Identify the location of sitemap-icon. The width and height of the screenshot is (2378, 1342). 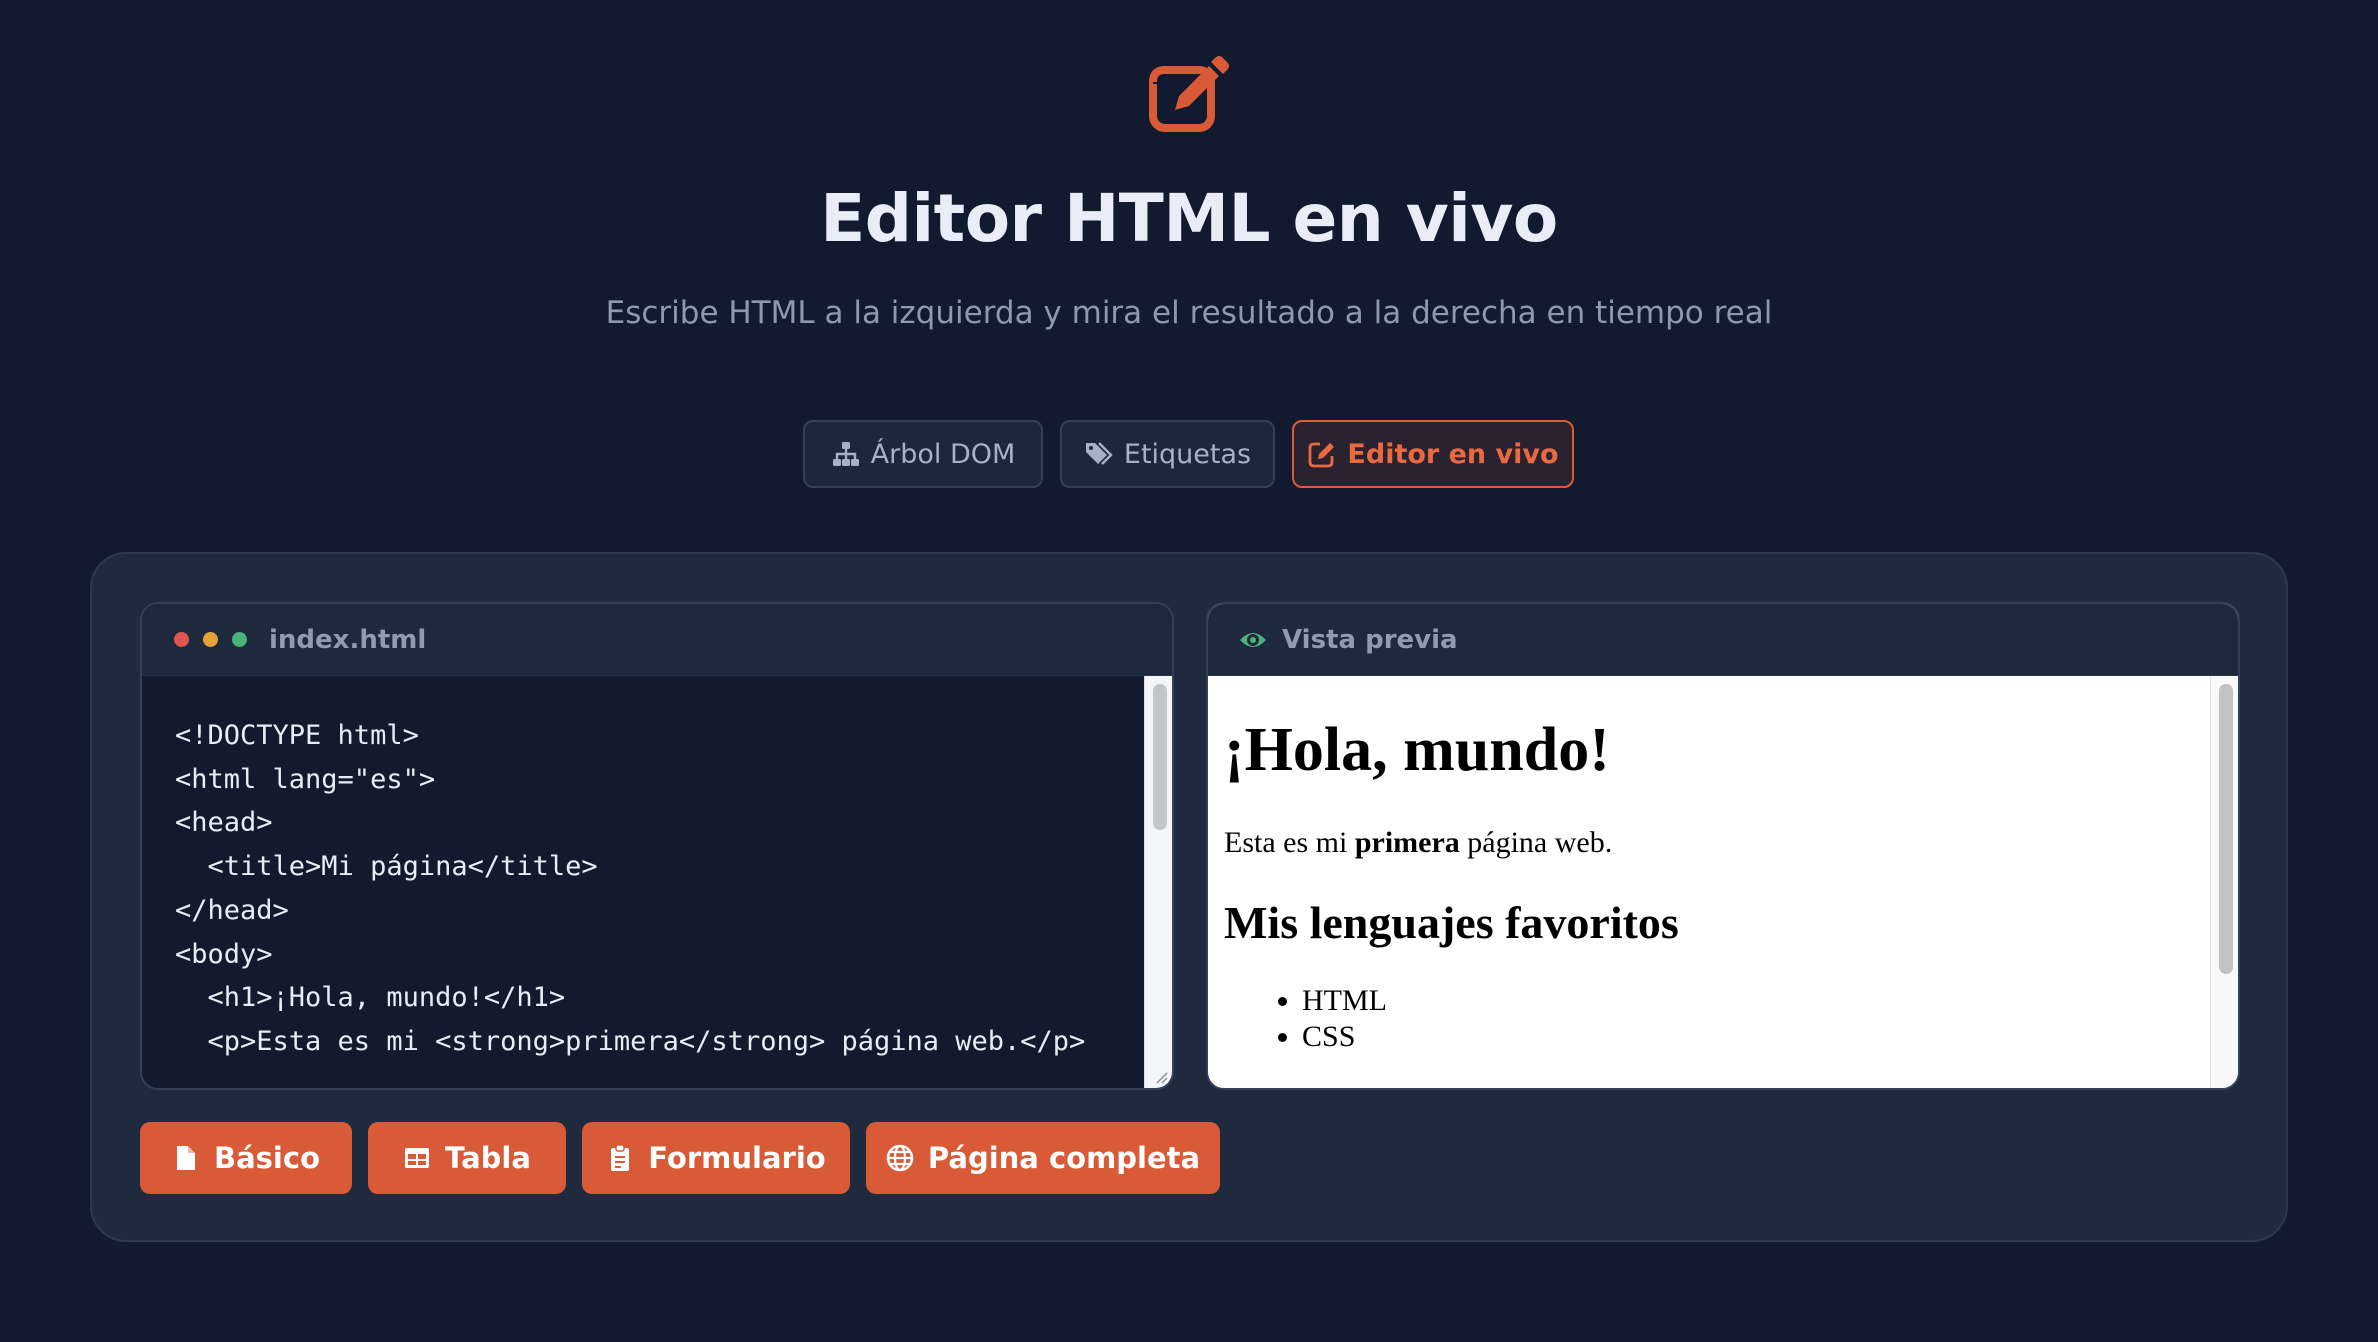
(845, 454).